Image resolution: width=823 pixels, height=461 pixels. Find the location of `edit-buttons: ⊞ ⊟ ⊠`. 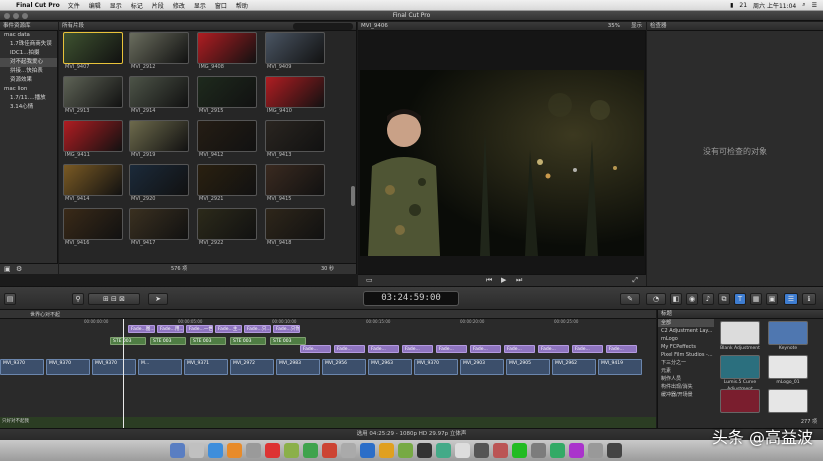

edit-buttons: ⊞ ⊟ ⊠ is located at coordinates (114, 299).